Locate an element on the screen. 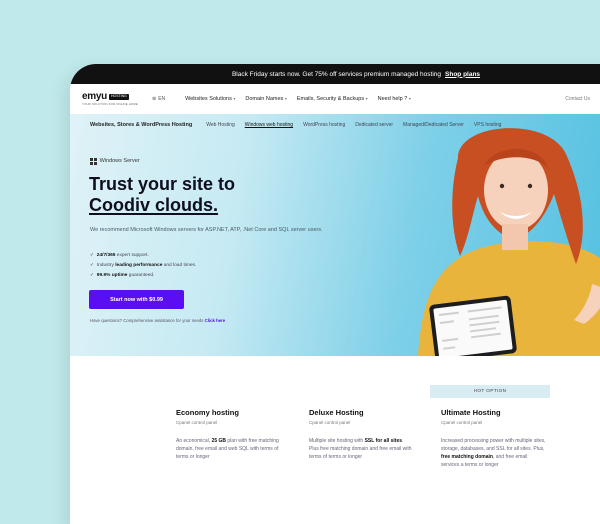 Image resolution: width=600 pixels, height=524 pixels. logo-tagline: YOUR SOLUTION FOR ONLINE HOME is located at coordinates (110, 104).